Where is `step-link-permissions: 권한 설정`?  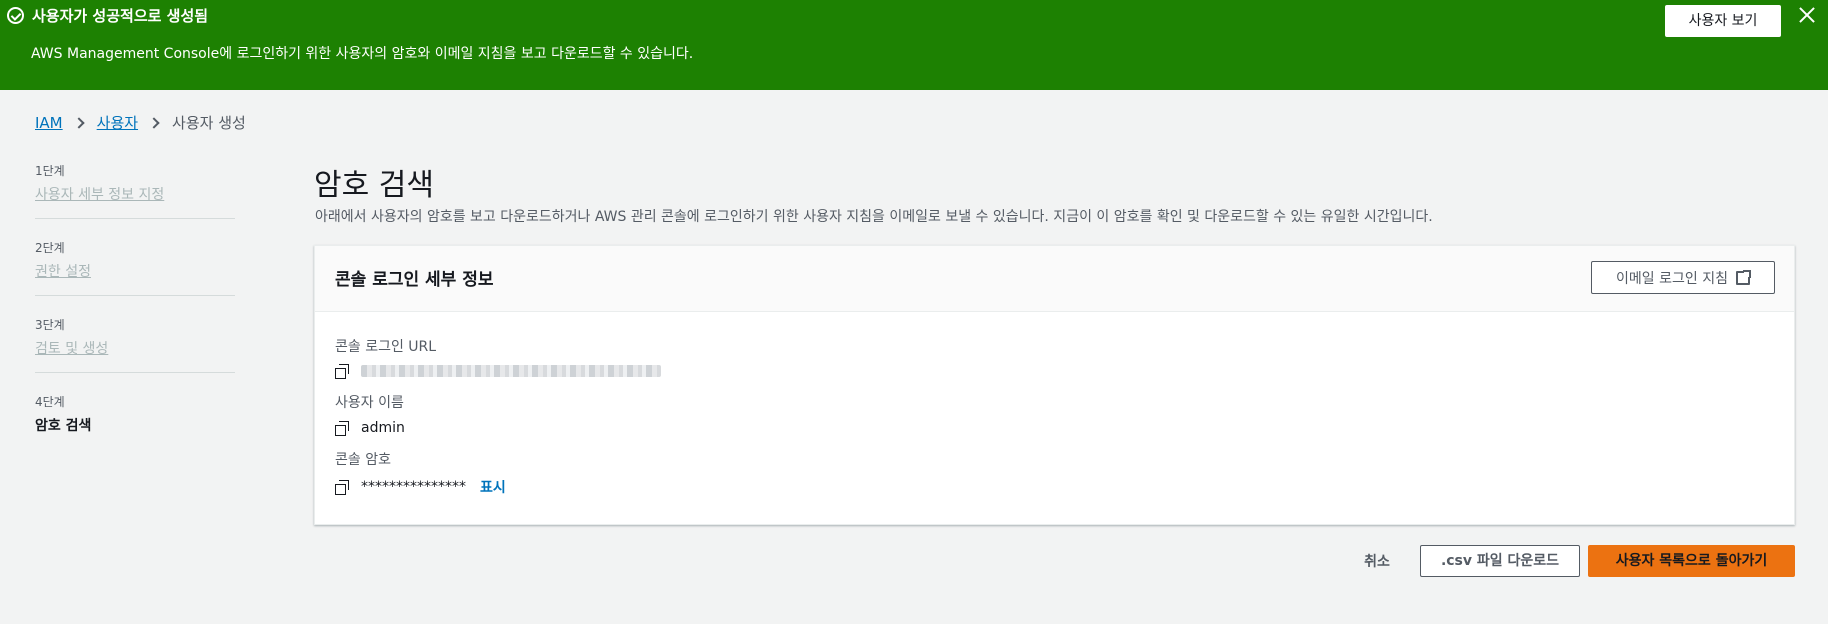
step-link-permissions: 권한 설정 is located at coordinates (63, 272).